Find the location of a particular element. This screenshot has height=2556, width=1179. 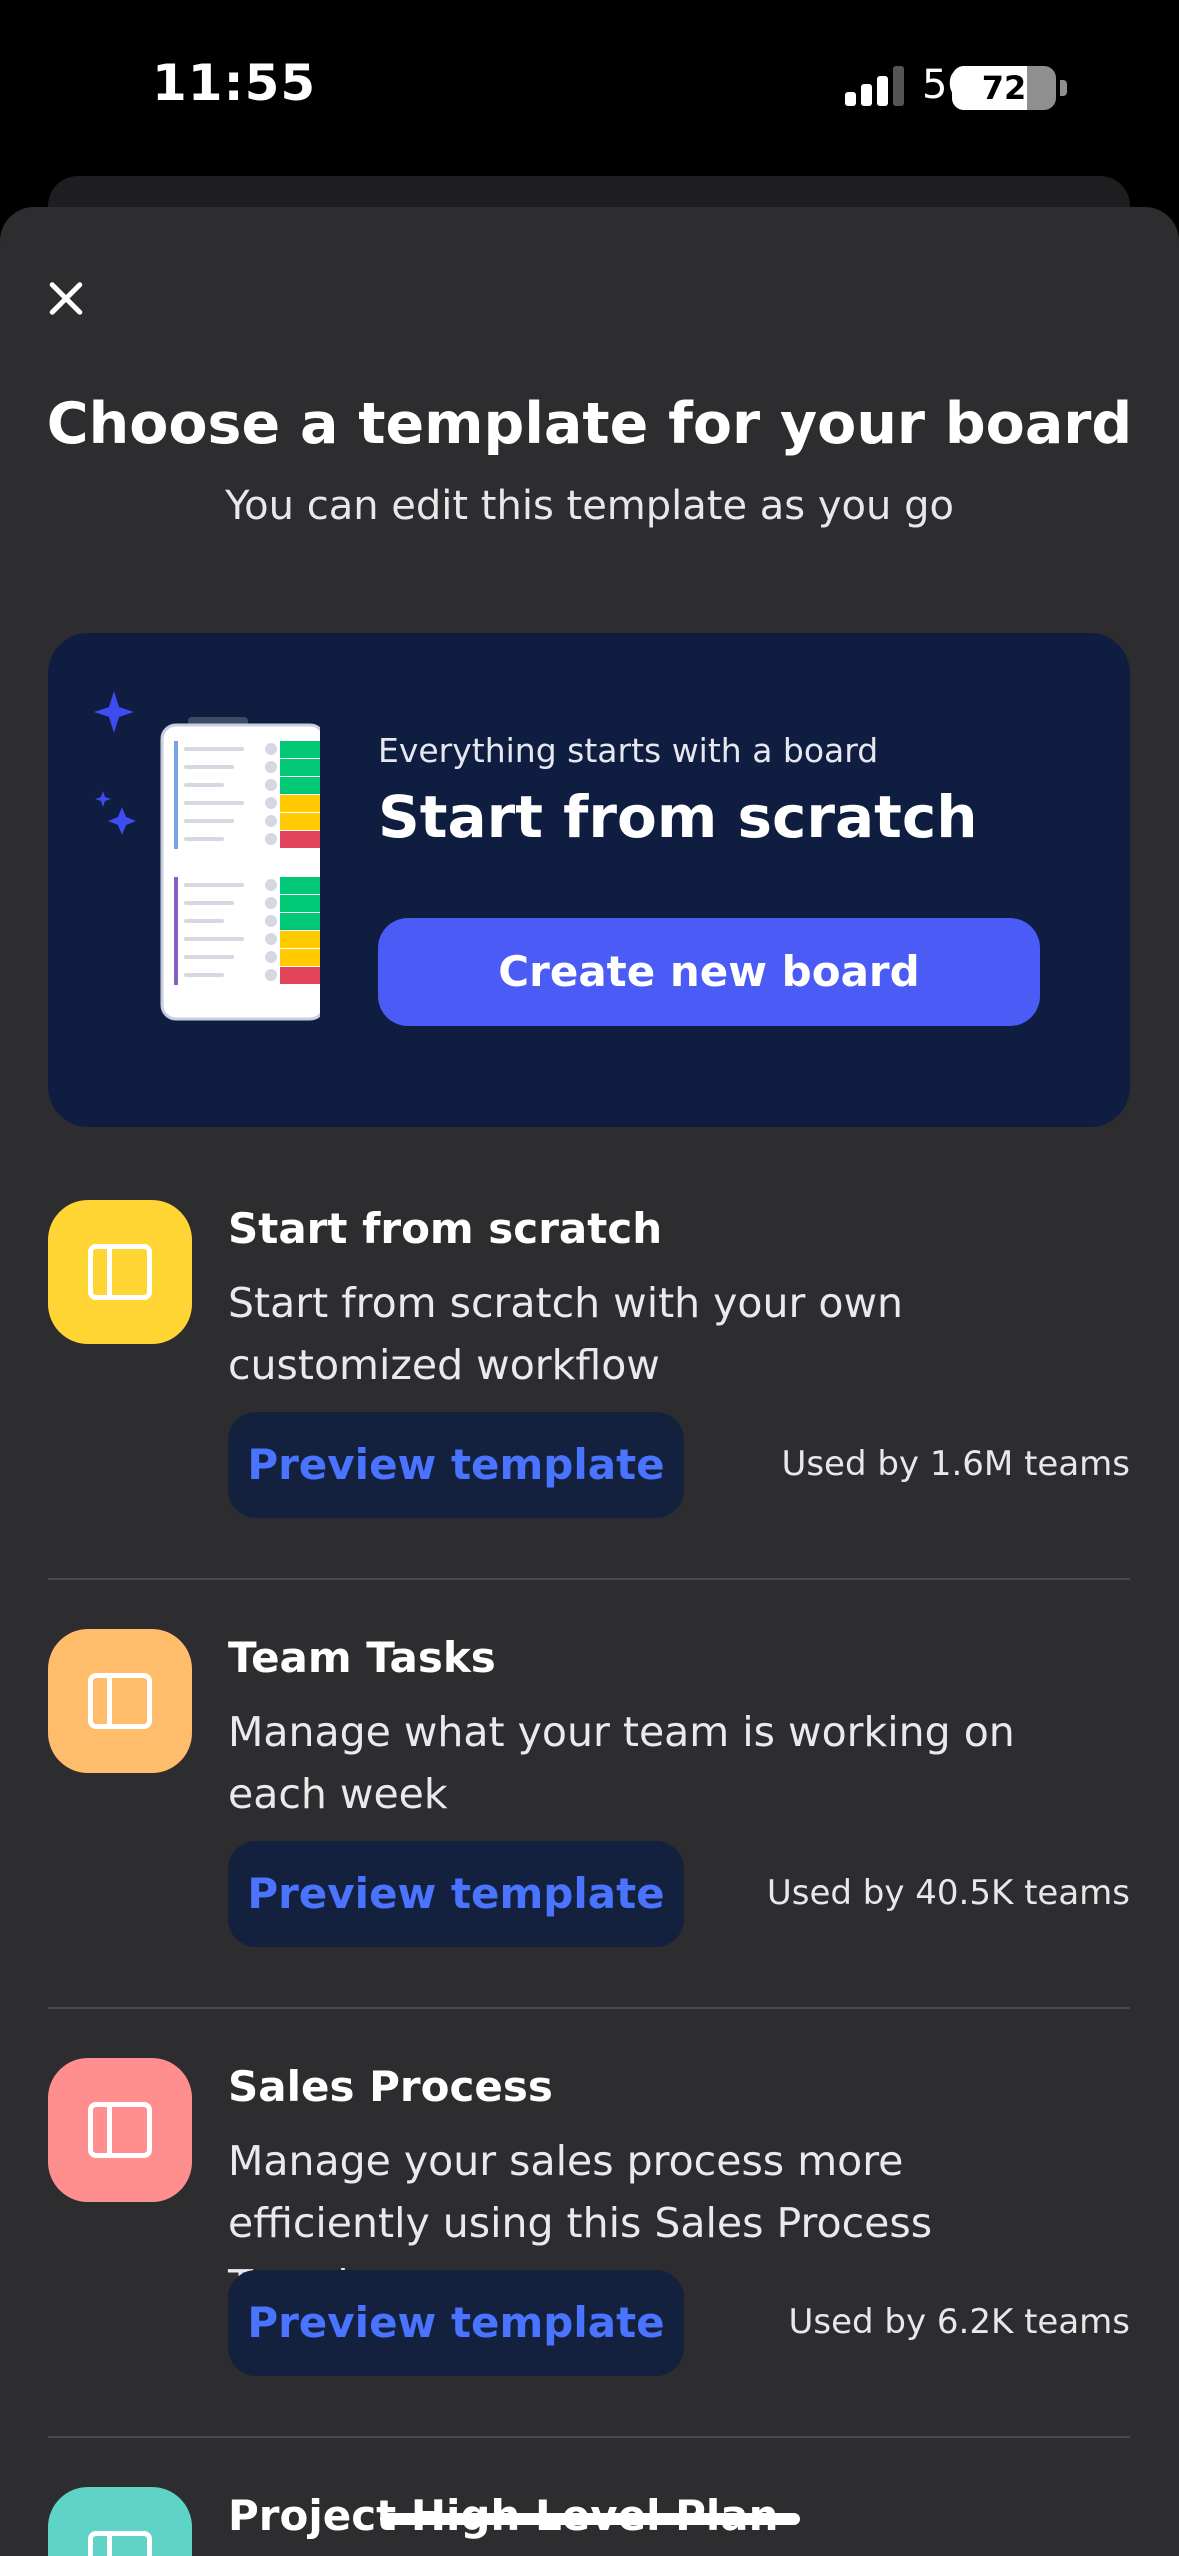

battery-icon: 72 is located at coordinates (1012, 88).